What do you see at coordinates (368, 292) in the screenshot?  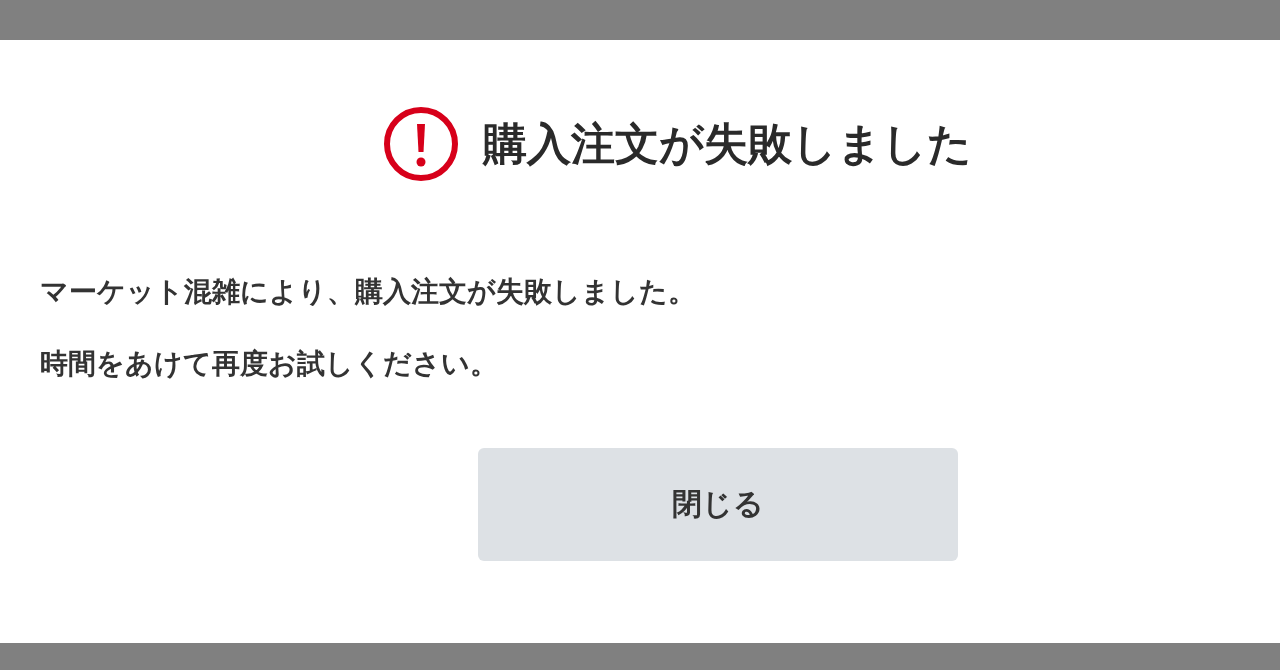 I see `message-text: マーケット混雑により、購入注文が失敗しました。` at bounding box center [368, 292].